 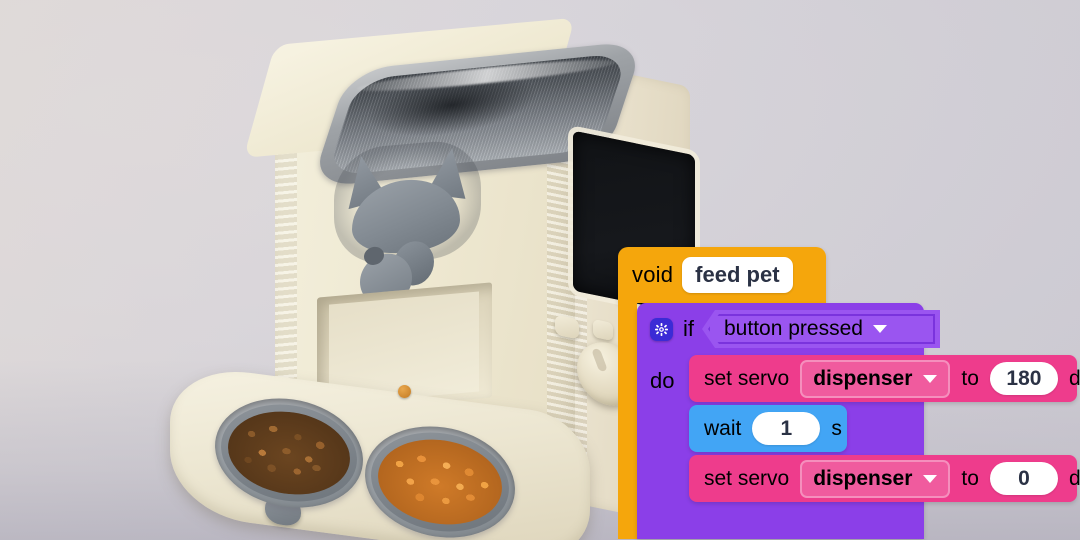 I want to click on set-servo-prefix-1: set servo, so click(x=747, y=378).